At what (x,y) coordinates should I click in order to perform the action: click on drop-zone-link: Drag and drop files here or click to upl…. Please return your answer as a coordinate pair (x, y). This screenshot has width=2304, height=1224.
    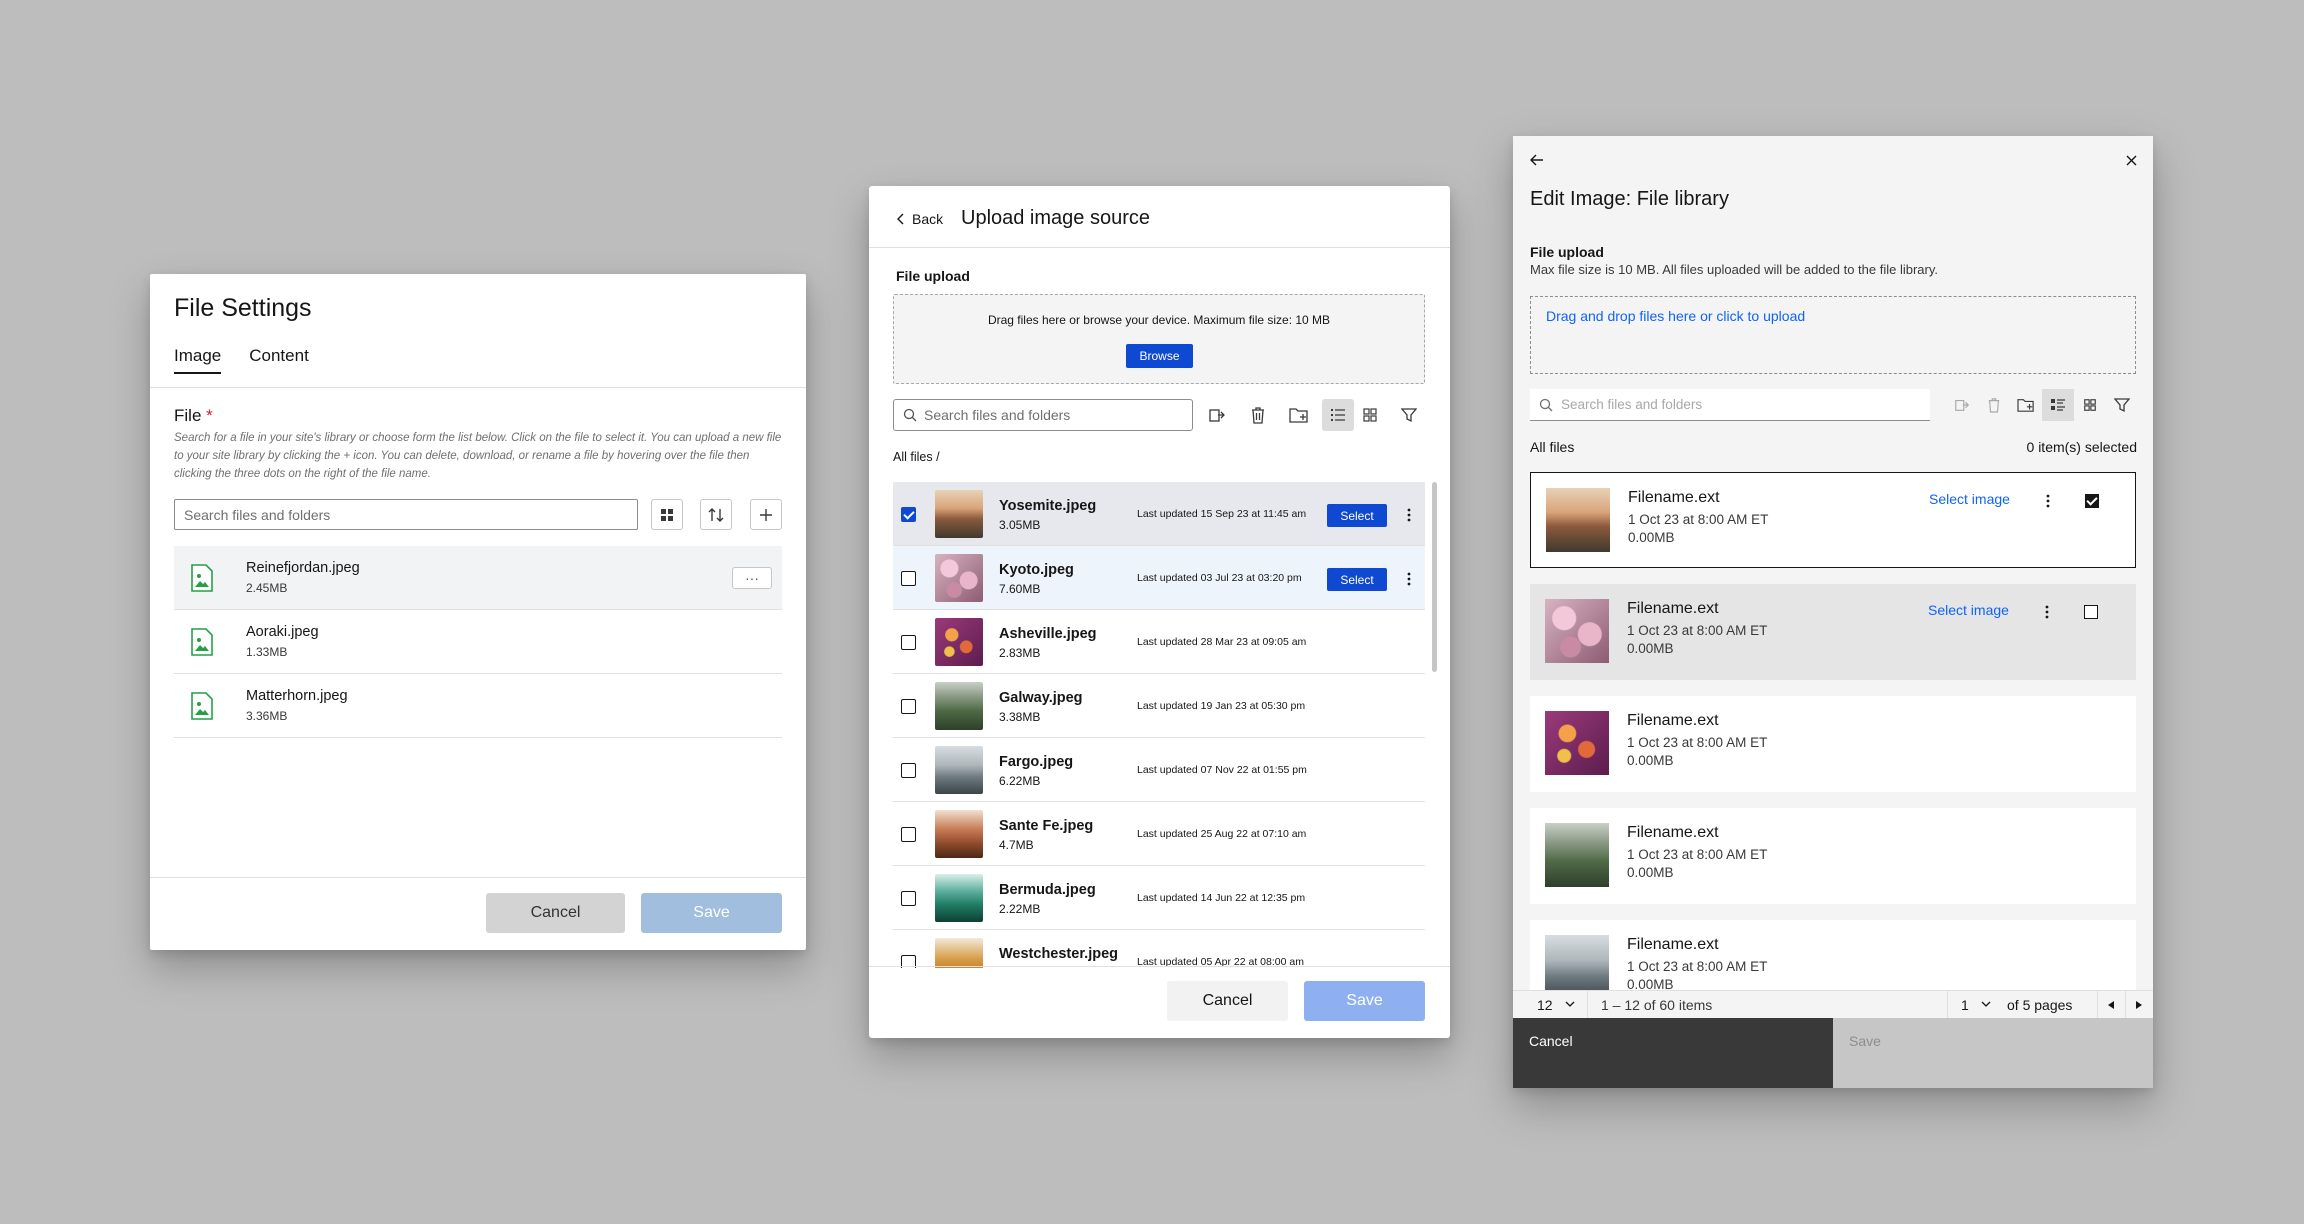
    Looking at the image, I should click on (1675, 316).